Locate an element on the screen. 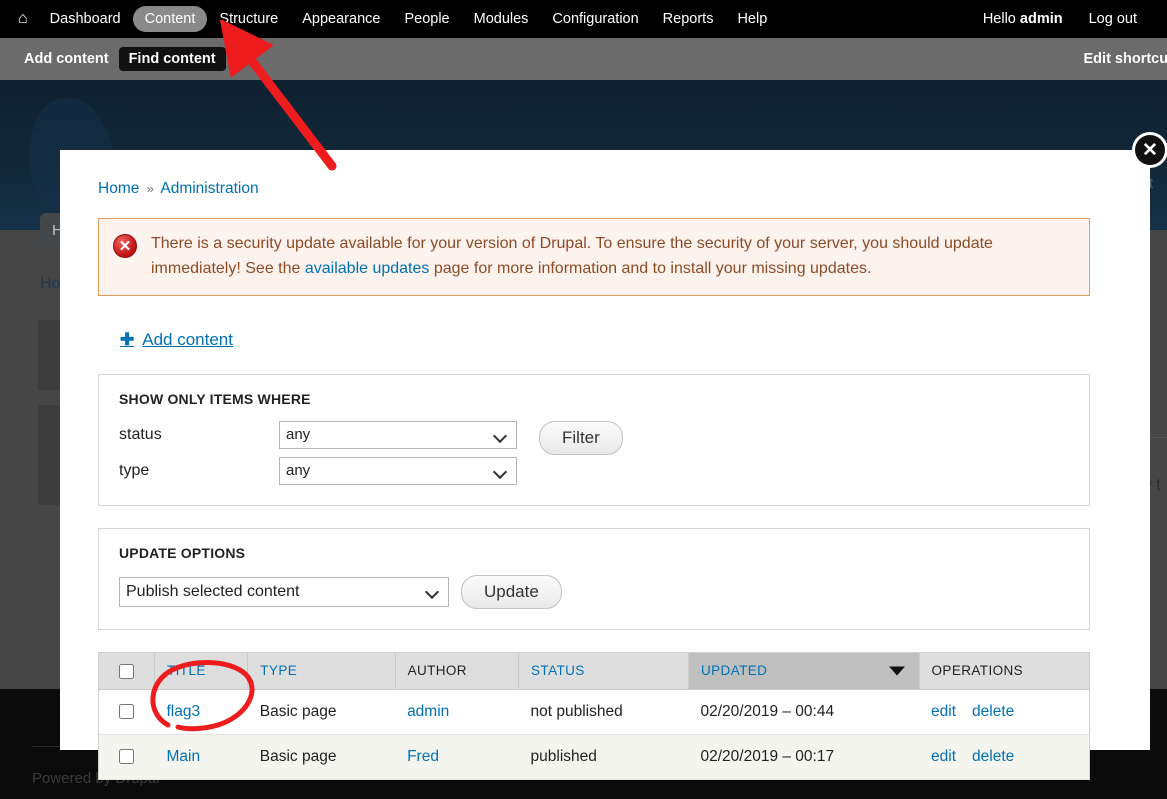 This screenshot has width=1167, height=799. status-select: any is located at coordinates (398, 434).